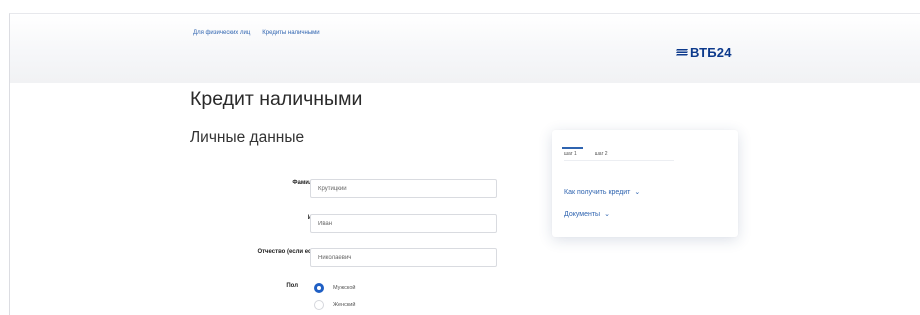  I want to click on patronymic-label: Отчество (если есть), so click(288, 252).